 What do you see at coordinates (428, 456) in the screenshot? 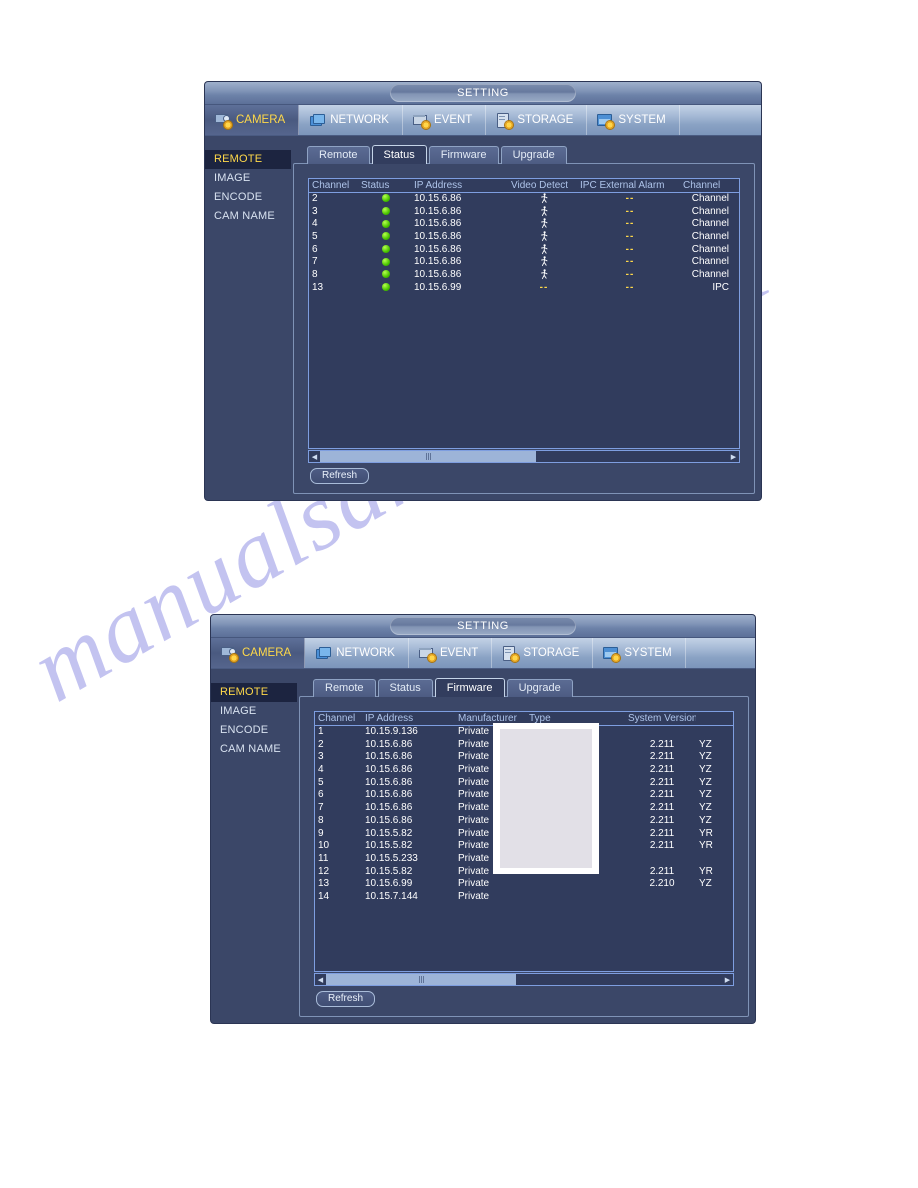
I see `hscroll-thumb` at bounding box center [428, 456].